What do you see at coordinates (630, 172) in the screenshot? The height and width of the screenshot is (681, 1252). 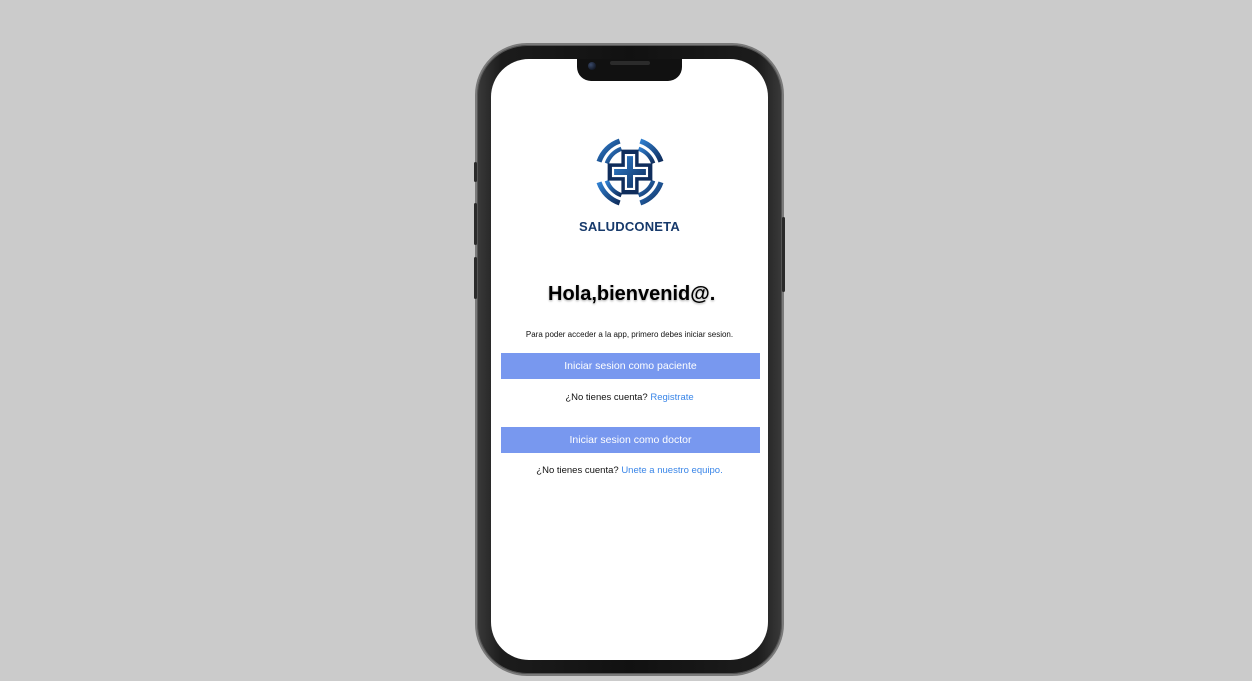 I see `medical-cross-logo-icon` at bounding box center [630, 172].